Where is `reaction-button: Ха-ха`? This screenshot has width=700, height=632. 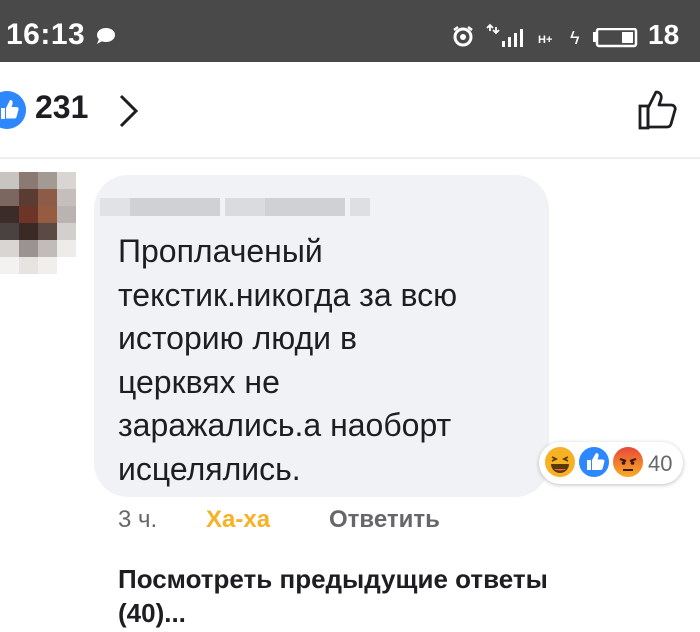
reaction-button: Ха-ха is located at coordinates (238, 520).